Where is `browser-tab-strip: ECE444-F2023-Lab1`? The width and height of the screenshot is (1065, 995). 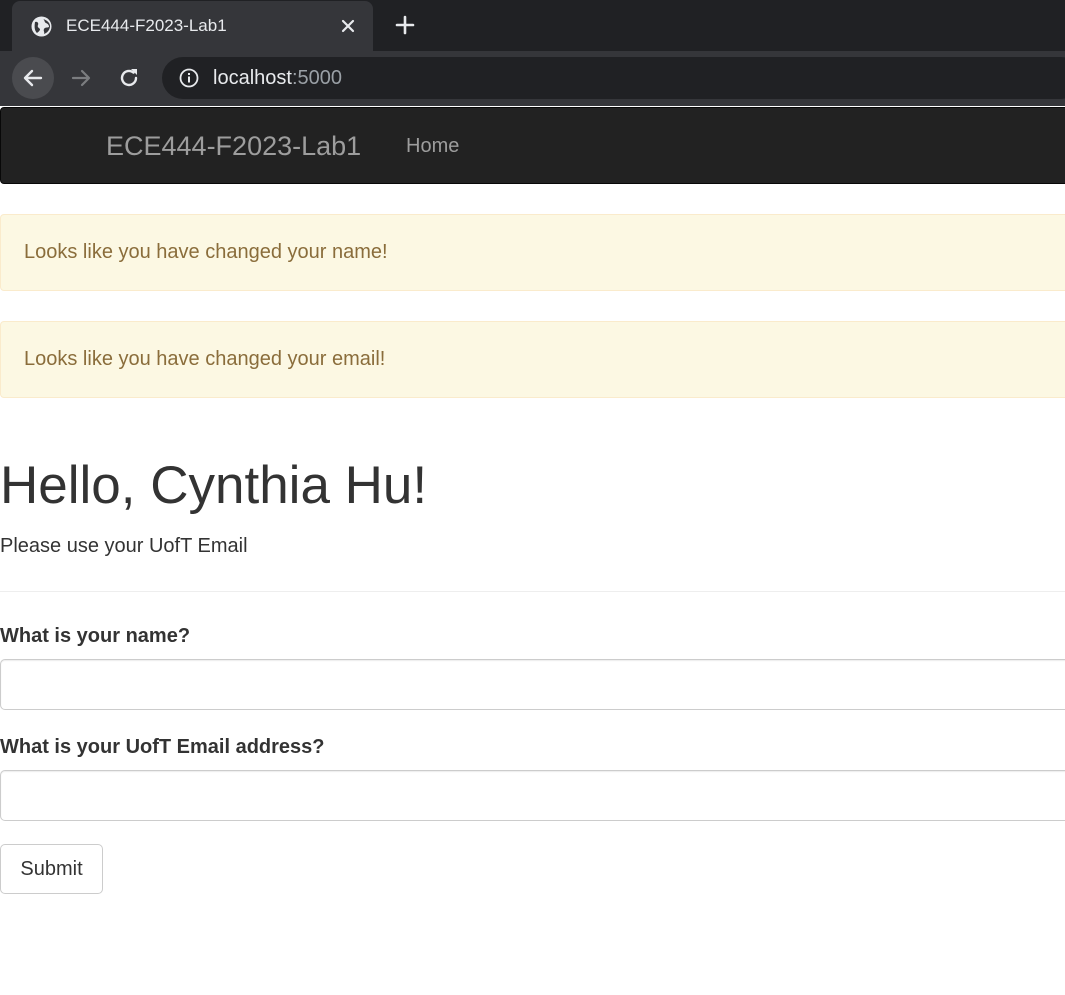 browser-tab-strip: ECE444-F2023-Lab1 is located at coordinates (532, 25).